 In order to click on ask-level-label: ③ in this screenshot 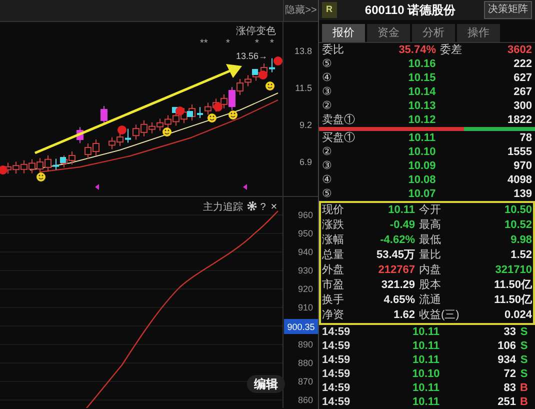, I will do `click(327, 92)`.